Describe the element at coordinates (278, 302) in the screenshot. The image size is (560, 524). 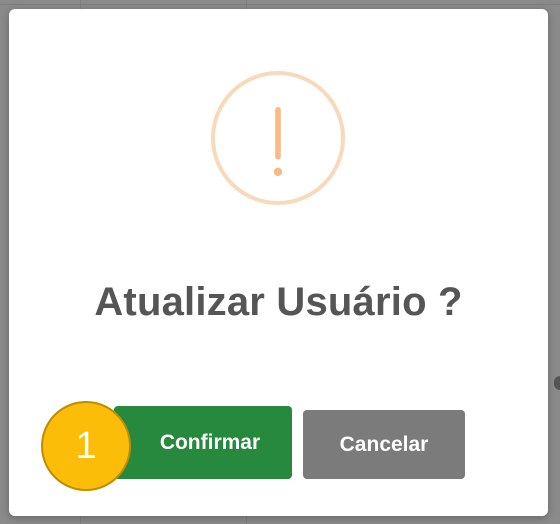
I see `dialog-title: Atualizar Usuário ?` at that location.